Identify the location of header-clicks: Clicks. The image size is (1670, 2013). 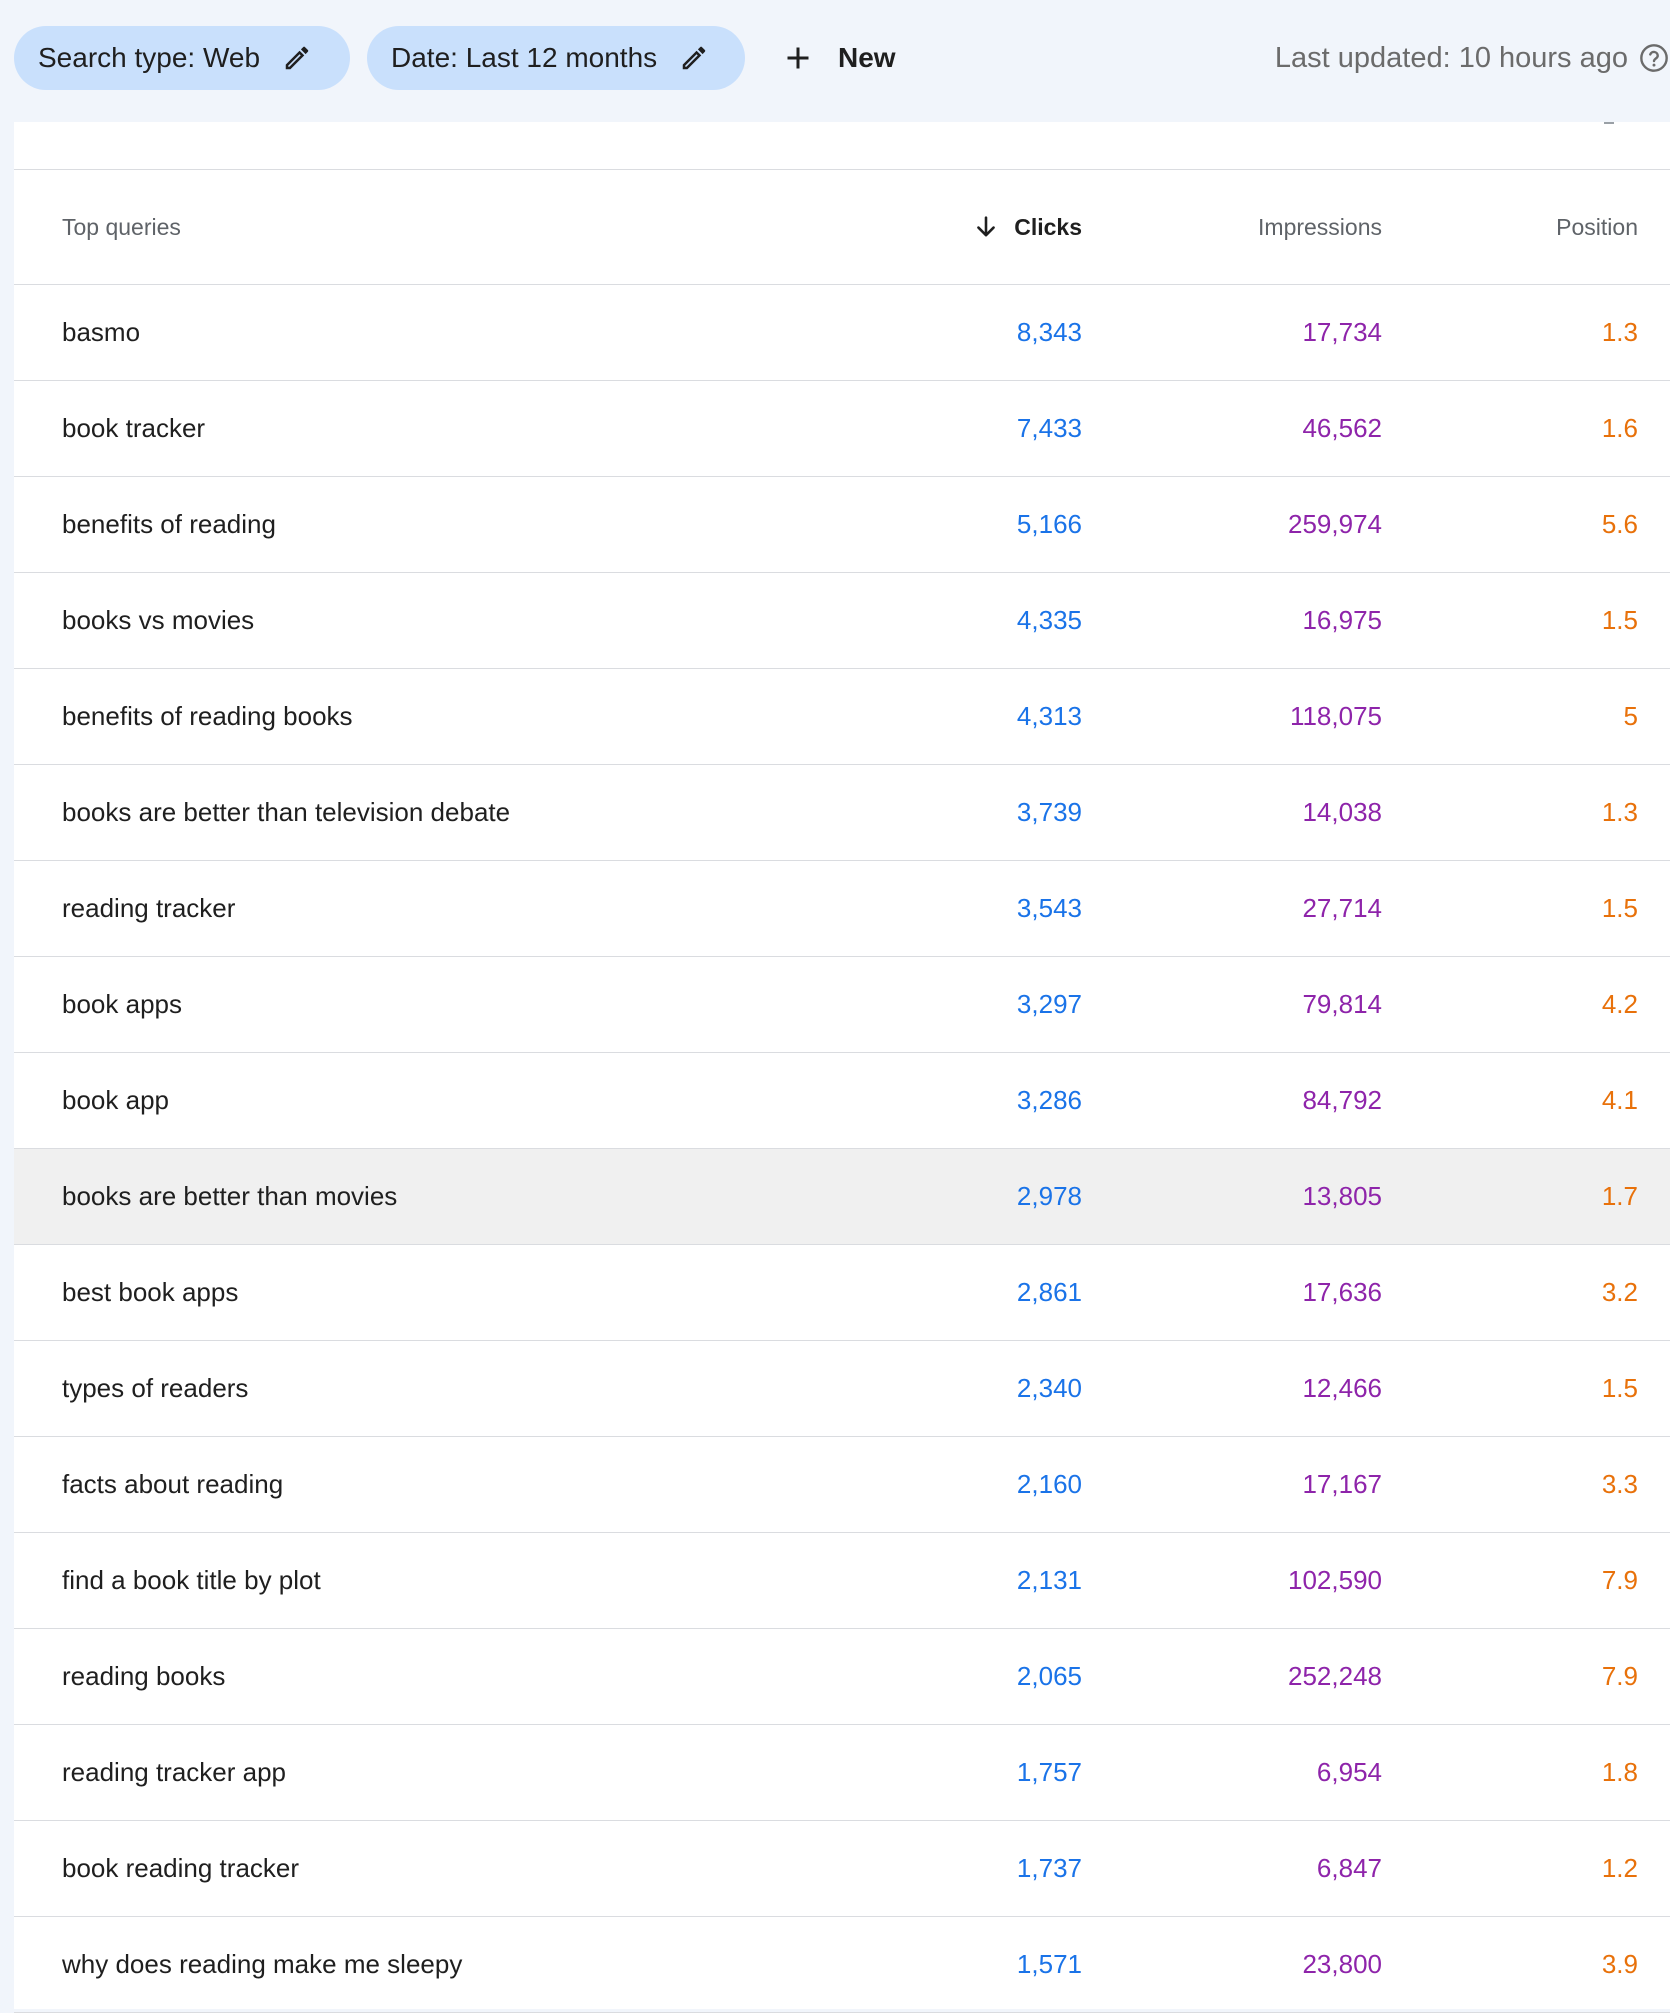
(1027, 227).